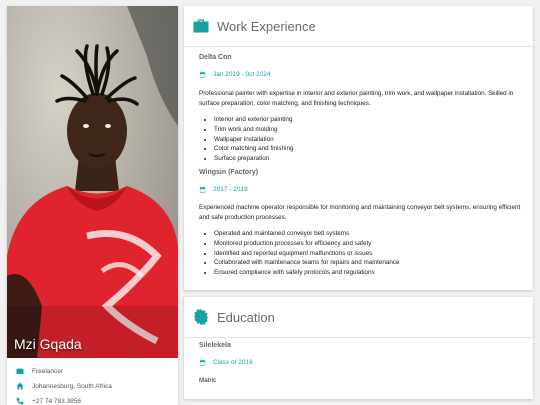 This screenshot has width=540, height=405. What do you see at coordinates (56, 401) in the screenshot?
I see `info-phone-text: +27 74 783 3856` at bounding box center [56, 401].